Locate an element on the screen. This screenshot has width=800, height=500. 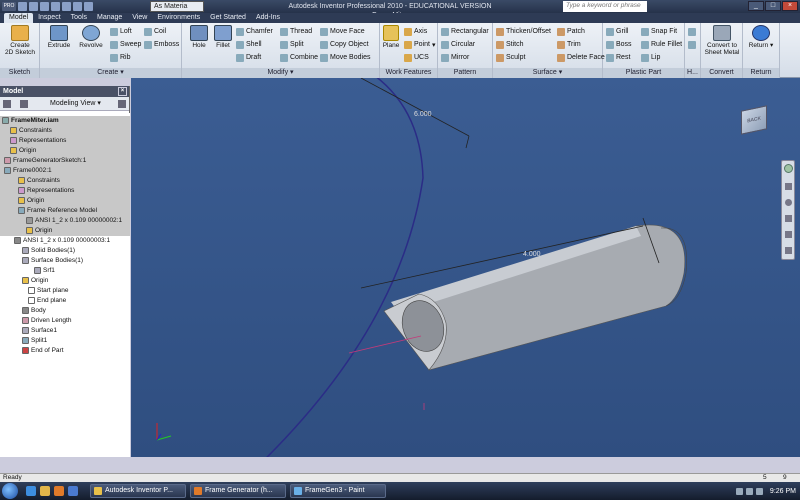
tree-node: Surface Bodies(1) is located at coordinates (65, 261).